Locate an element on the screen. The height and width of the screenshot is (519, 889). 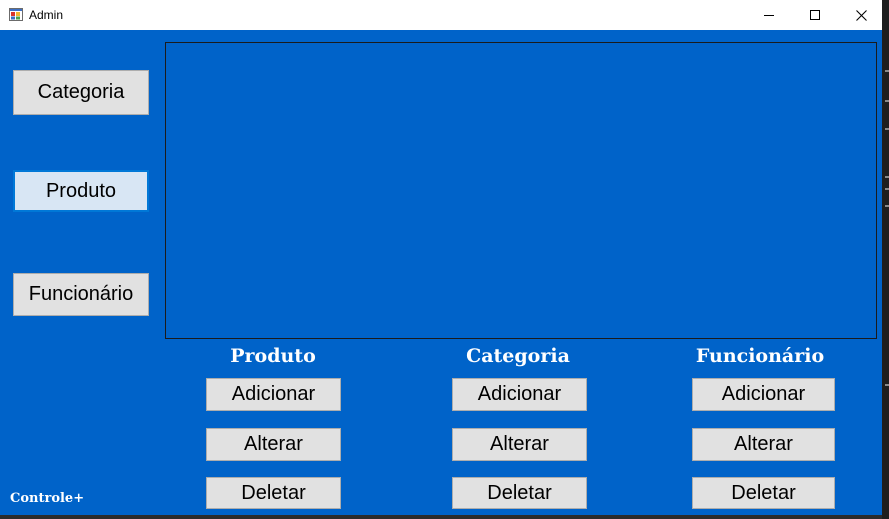
produto-deletar-button: Deletar is located at coordinates (273, 493).